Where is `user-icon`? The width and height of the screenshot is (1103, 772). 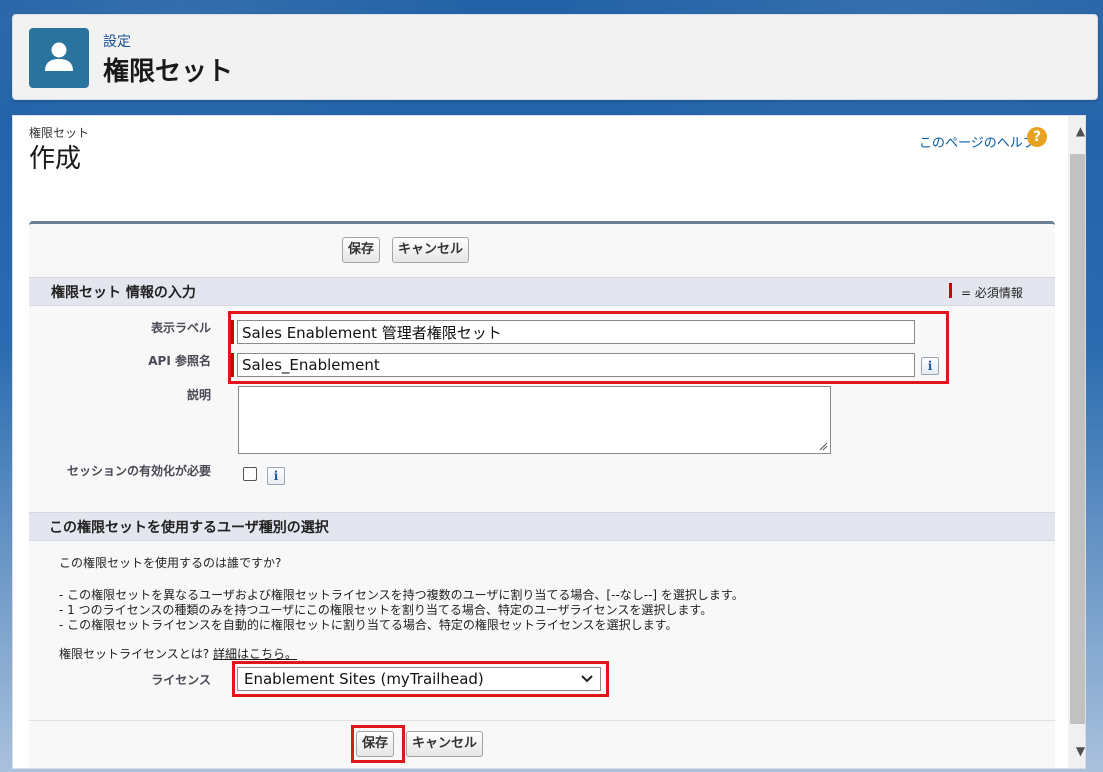
user-icon is located at coordinates (59, 58).